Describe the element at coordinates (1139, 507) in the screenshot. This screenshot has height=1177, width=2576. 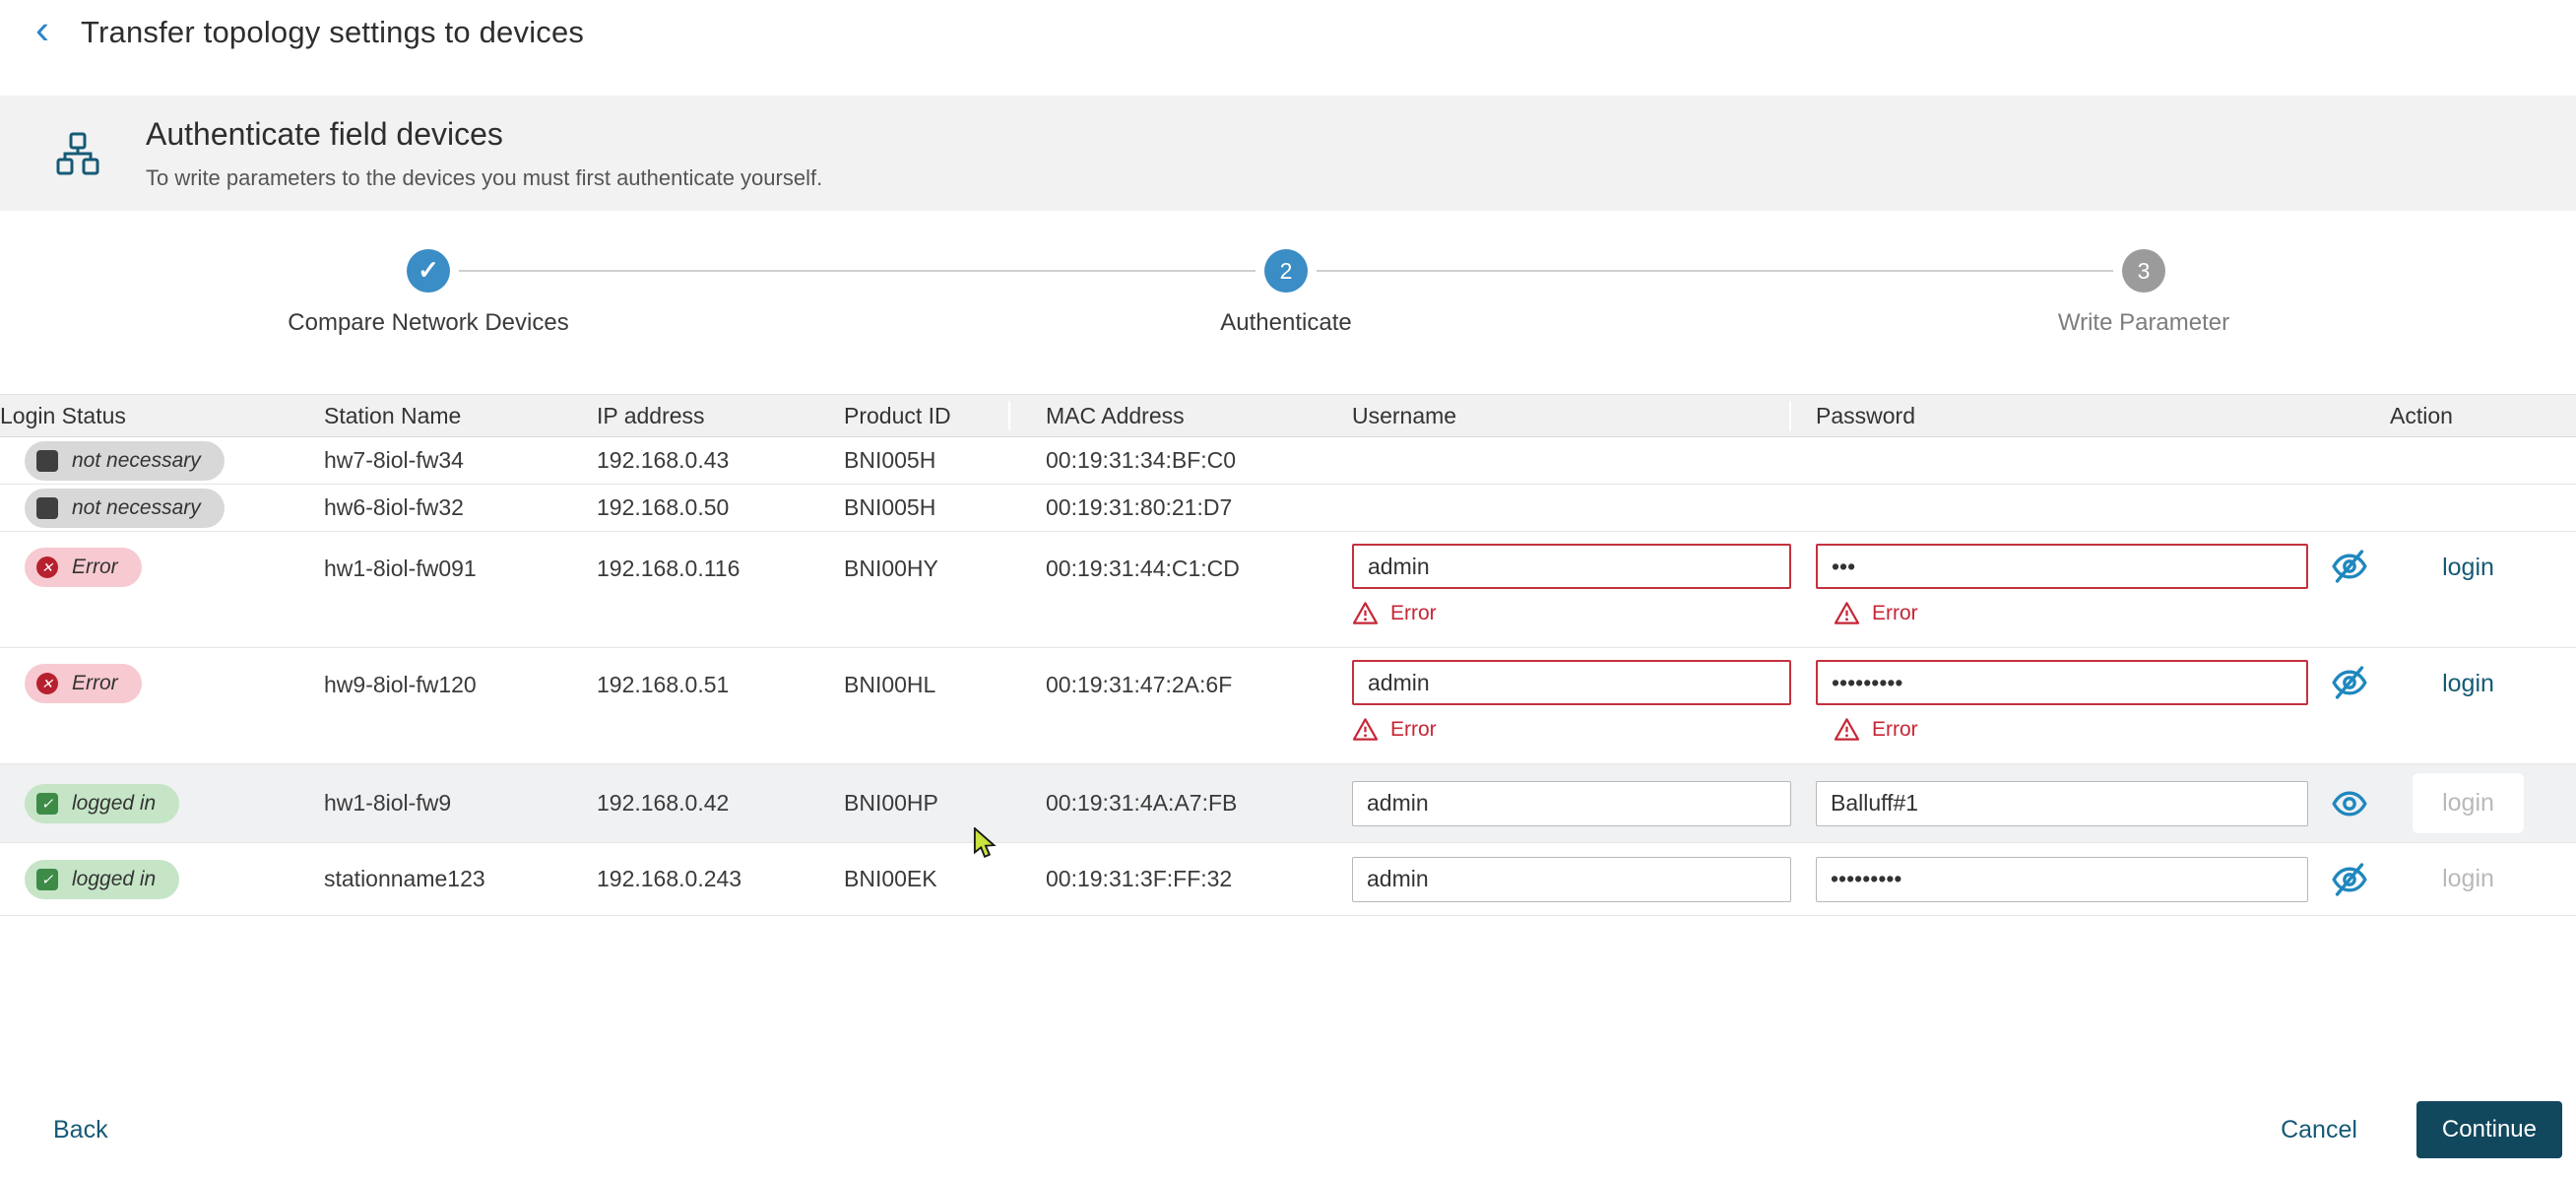
I see `mac-address-cell: 00:19:31:80:21:D7` at that location.